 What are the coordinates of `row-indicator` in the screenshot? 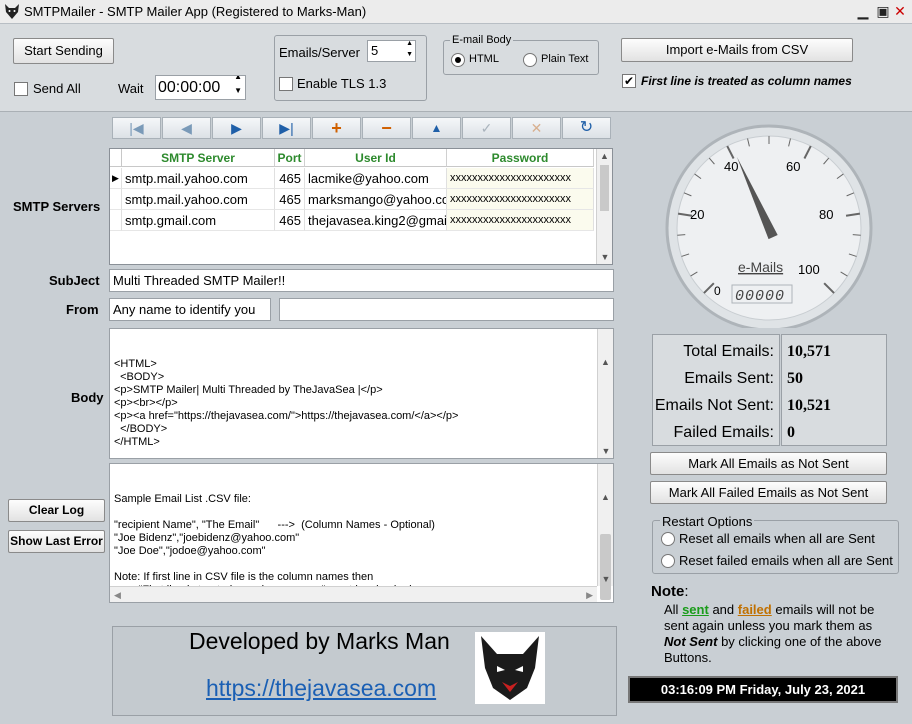 It's located at (116, 199).